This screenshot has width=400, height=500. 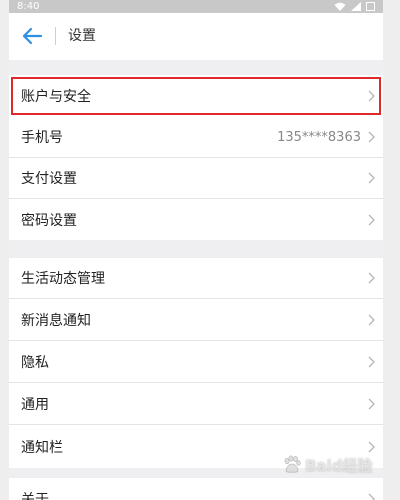 What do you see at coordinates (28, 6) in the screenshot?
I see `status-time: 8:40` at bounding box center [28, 6].